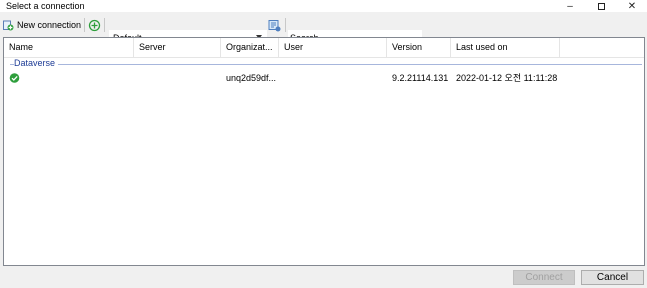 The image size is (647, 288). I want to click on column-header-user: User, so click(333, 47).